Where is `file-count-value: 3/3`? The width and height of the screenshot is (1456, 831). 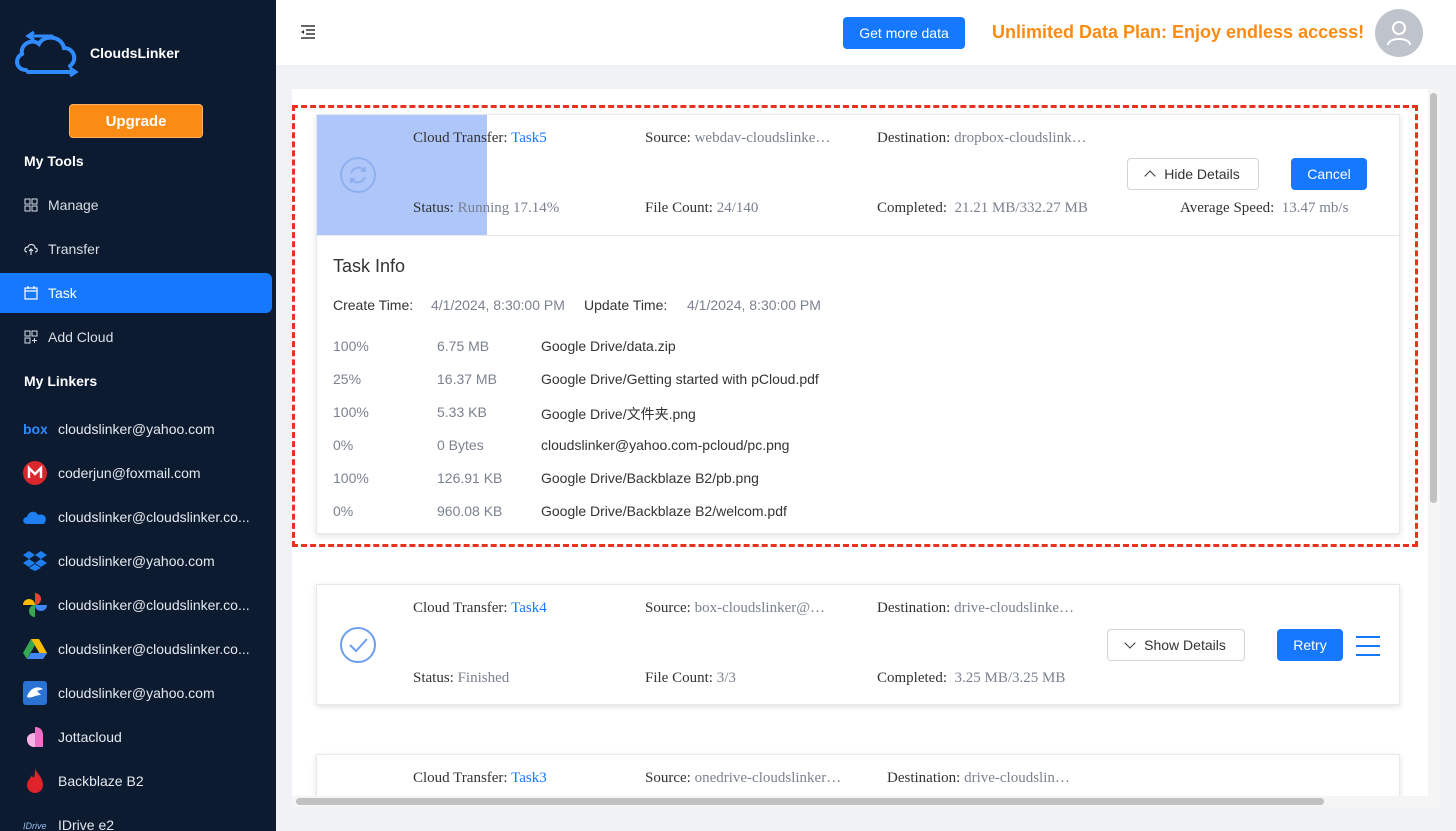 file-count-value: 3/3 is located at coordinates (726, 678).